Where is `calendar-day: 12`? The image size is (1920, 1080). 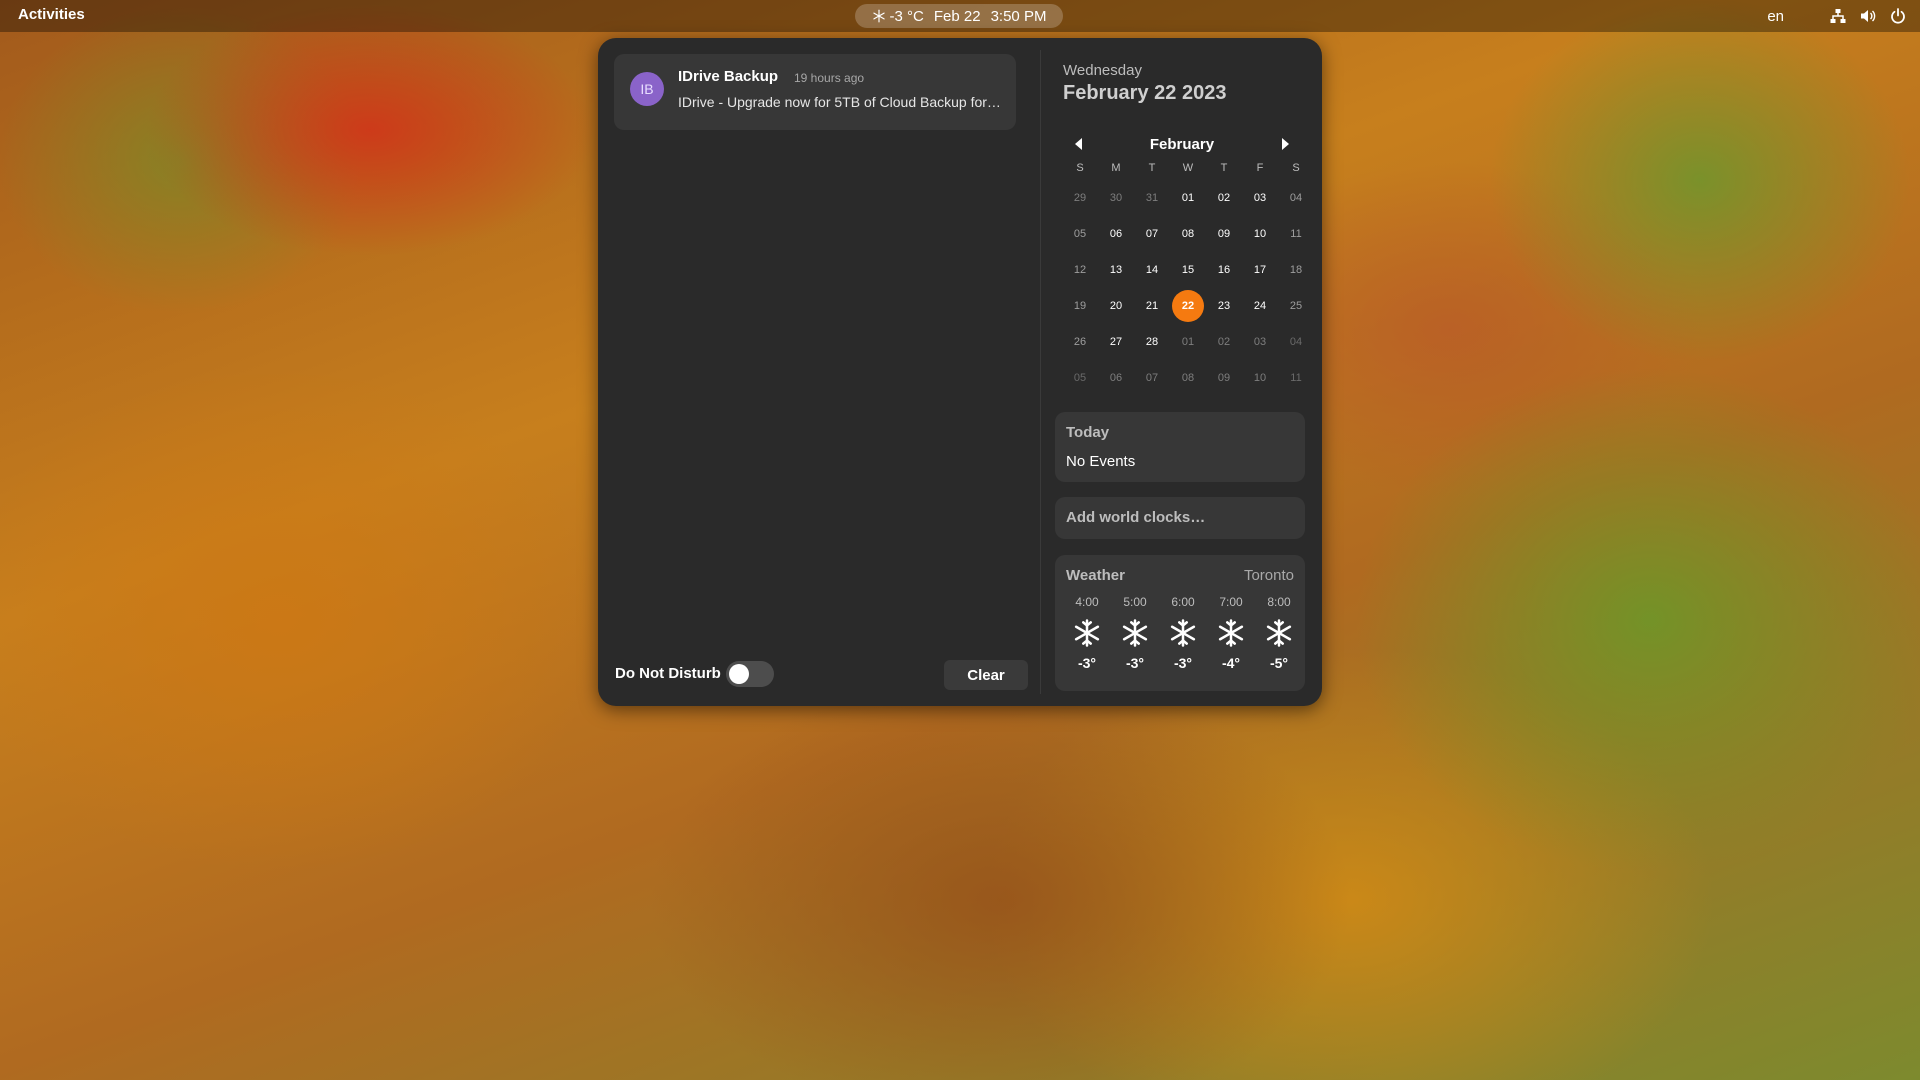
calendar-day: 12 is located at coordinates (1080, 270).